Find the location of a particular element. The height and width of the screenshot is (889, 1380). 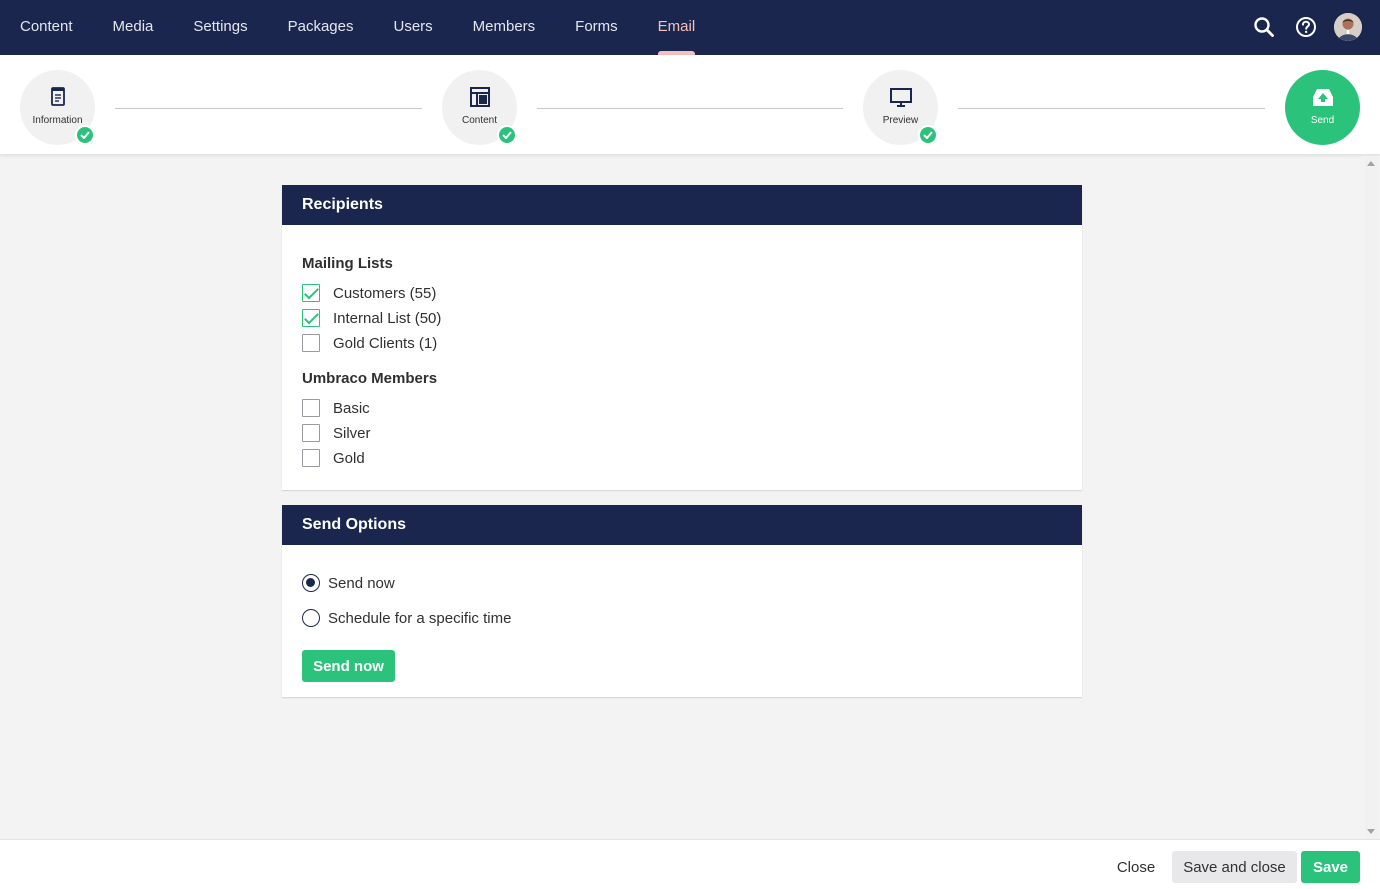

checkbox-label: Gold is located at coordinates (349, 458).